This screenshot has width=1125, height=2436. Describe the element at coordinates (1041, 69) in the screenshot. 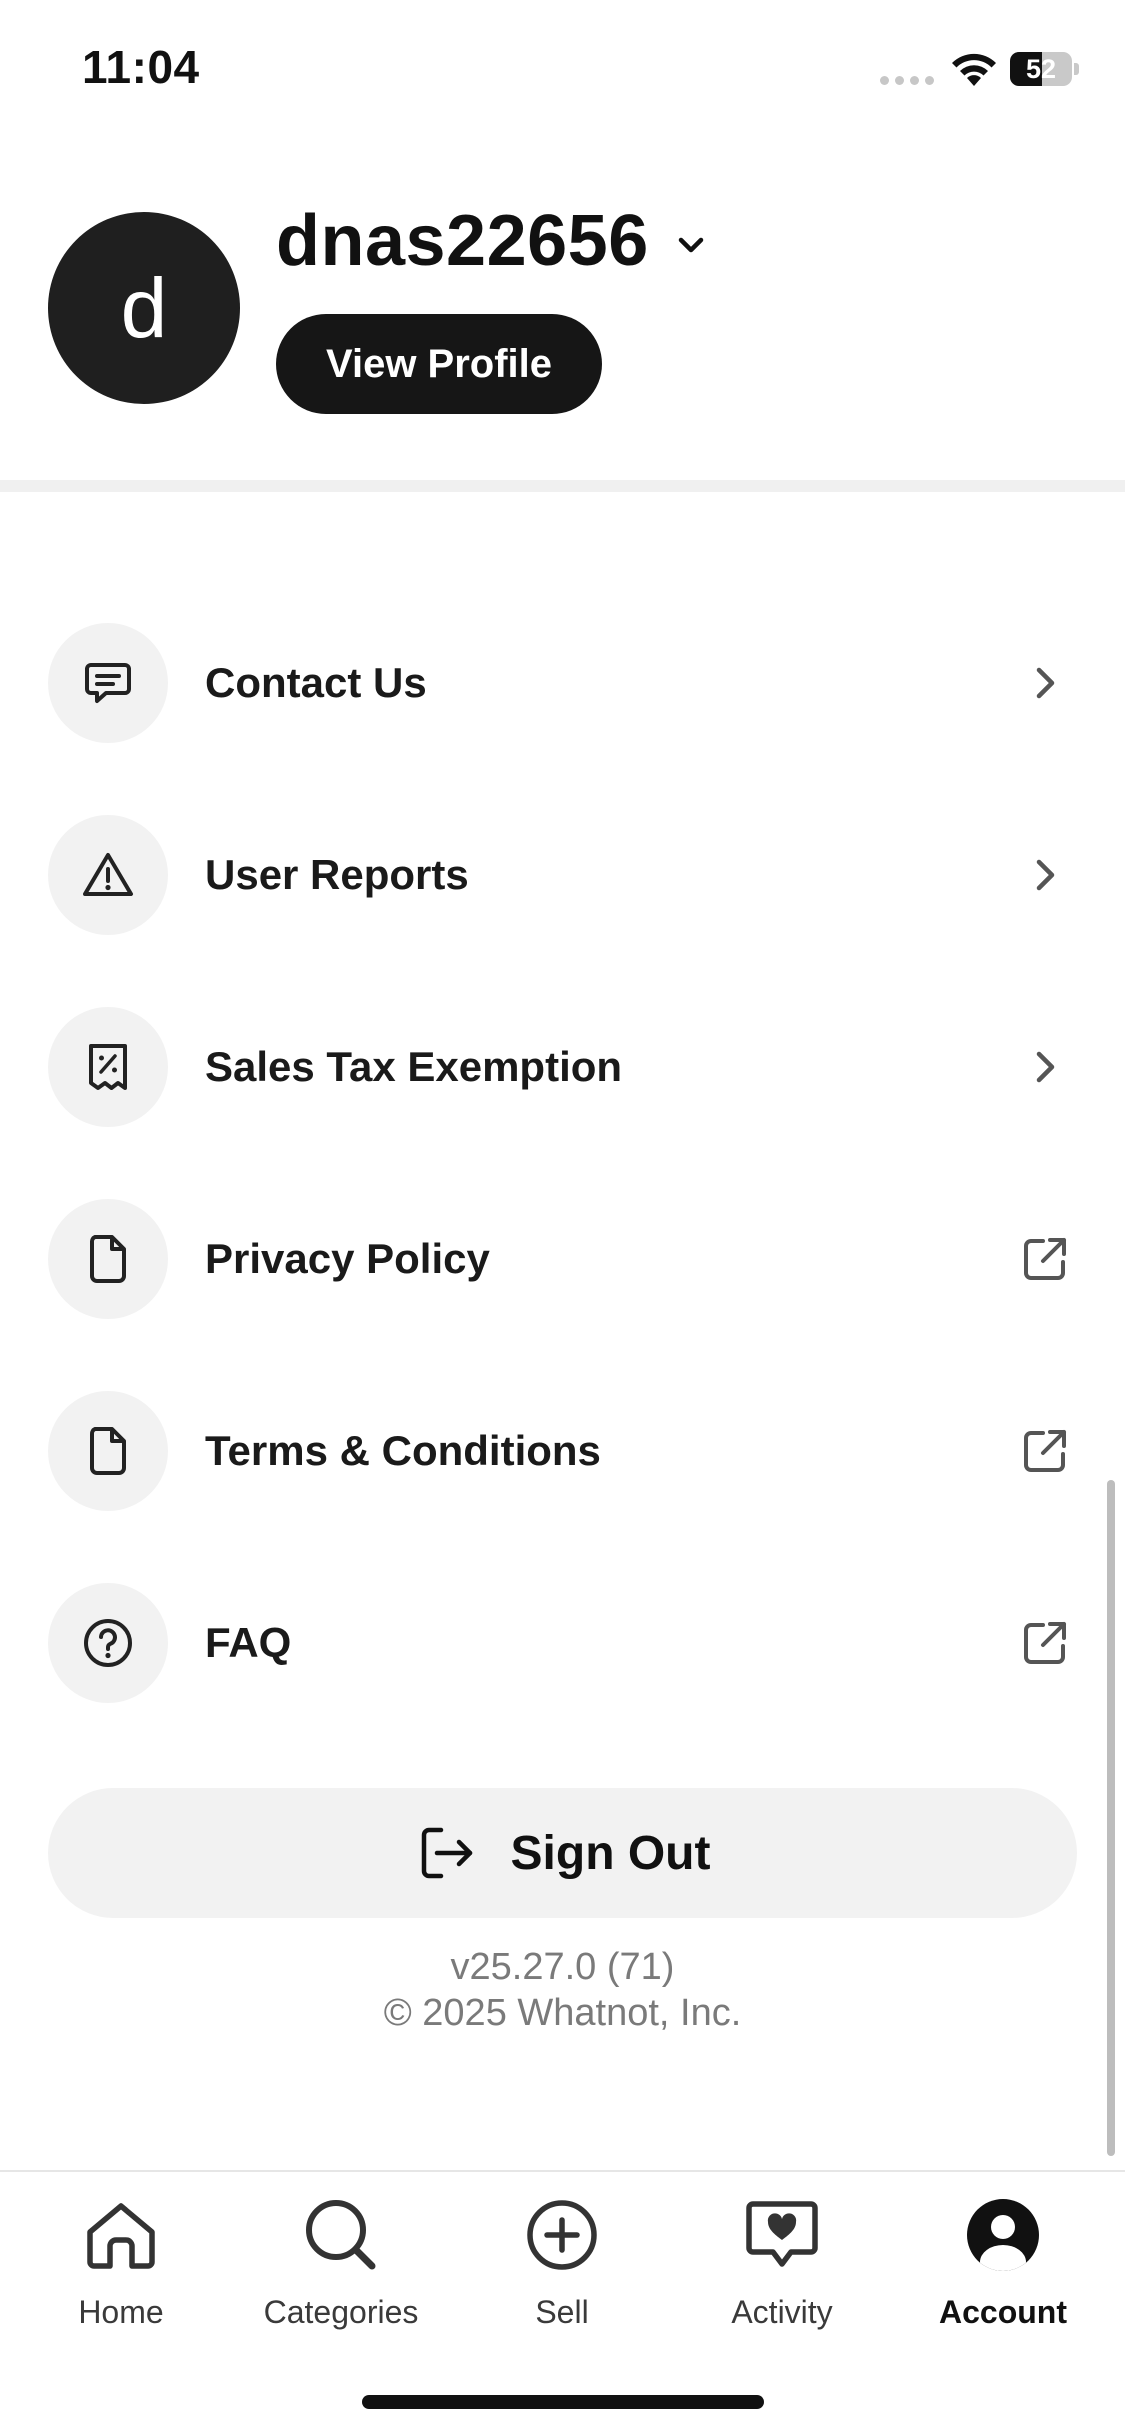

I see `battery-percent: 52` at that location.